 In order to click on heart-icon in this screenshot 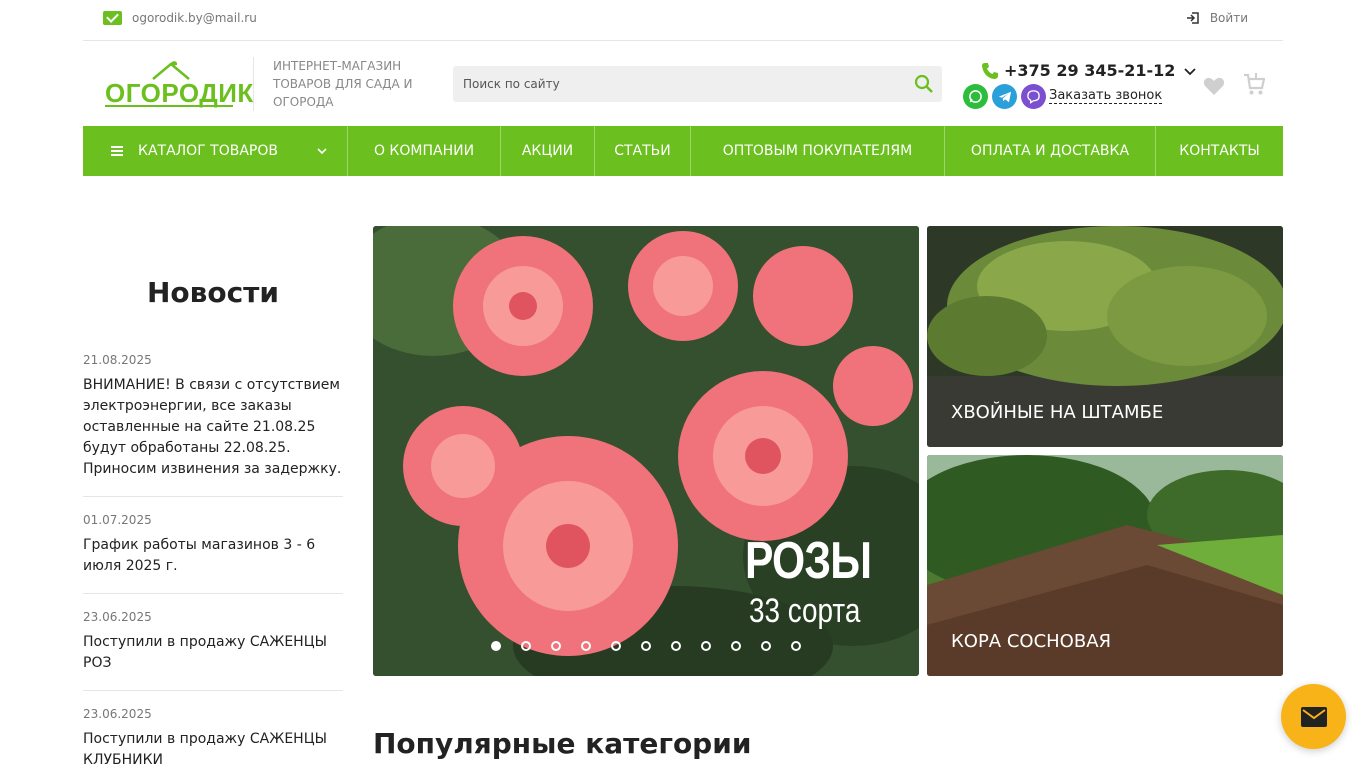, I will do `click(1214, 86)`.